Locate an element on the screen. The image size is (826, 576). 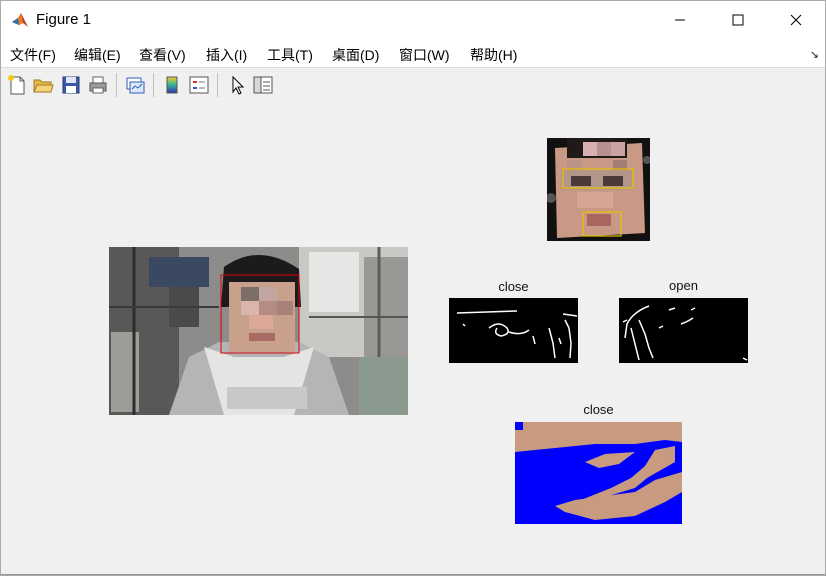
eye-open-axes is located at coordinates (683, 330).